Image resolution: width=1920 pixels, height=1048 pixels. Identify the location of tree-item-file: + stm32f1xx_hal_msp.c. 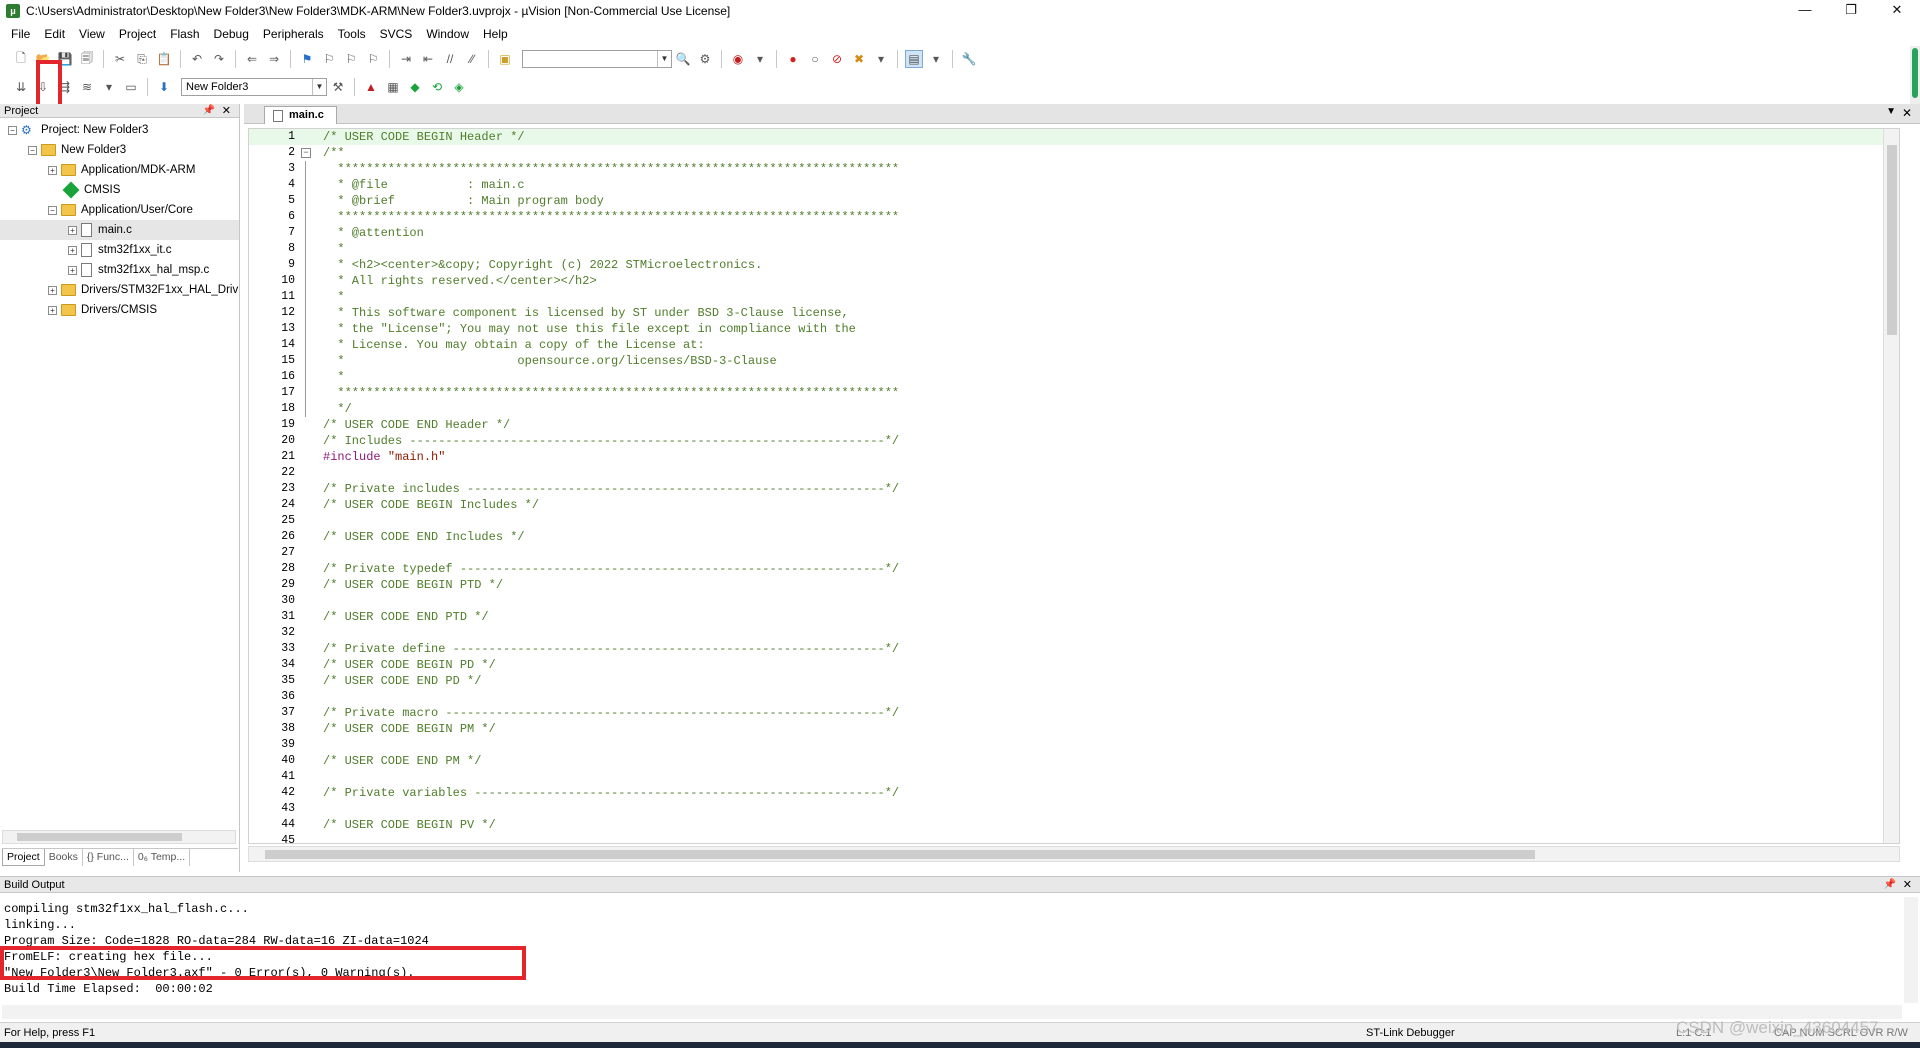
(119, 270).